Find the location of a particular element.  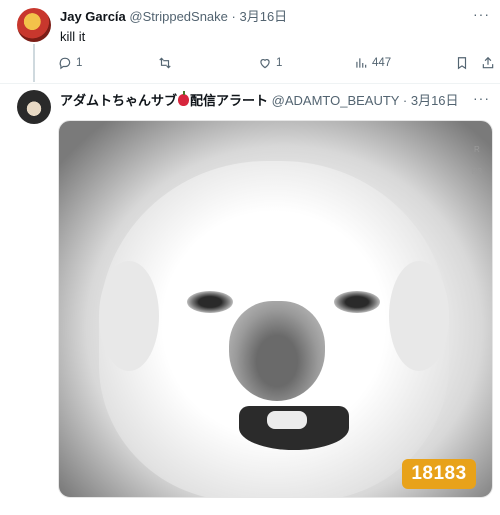

share-button is located at coordinates (490, 63).